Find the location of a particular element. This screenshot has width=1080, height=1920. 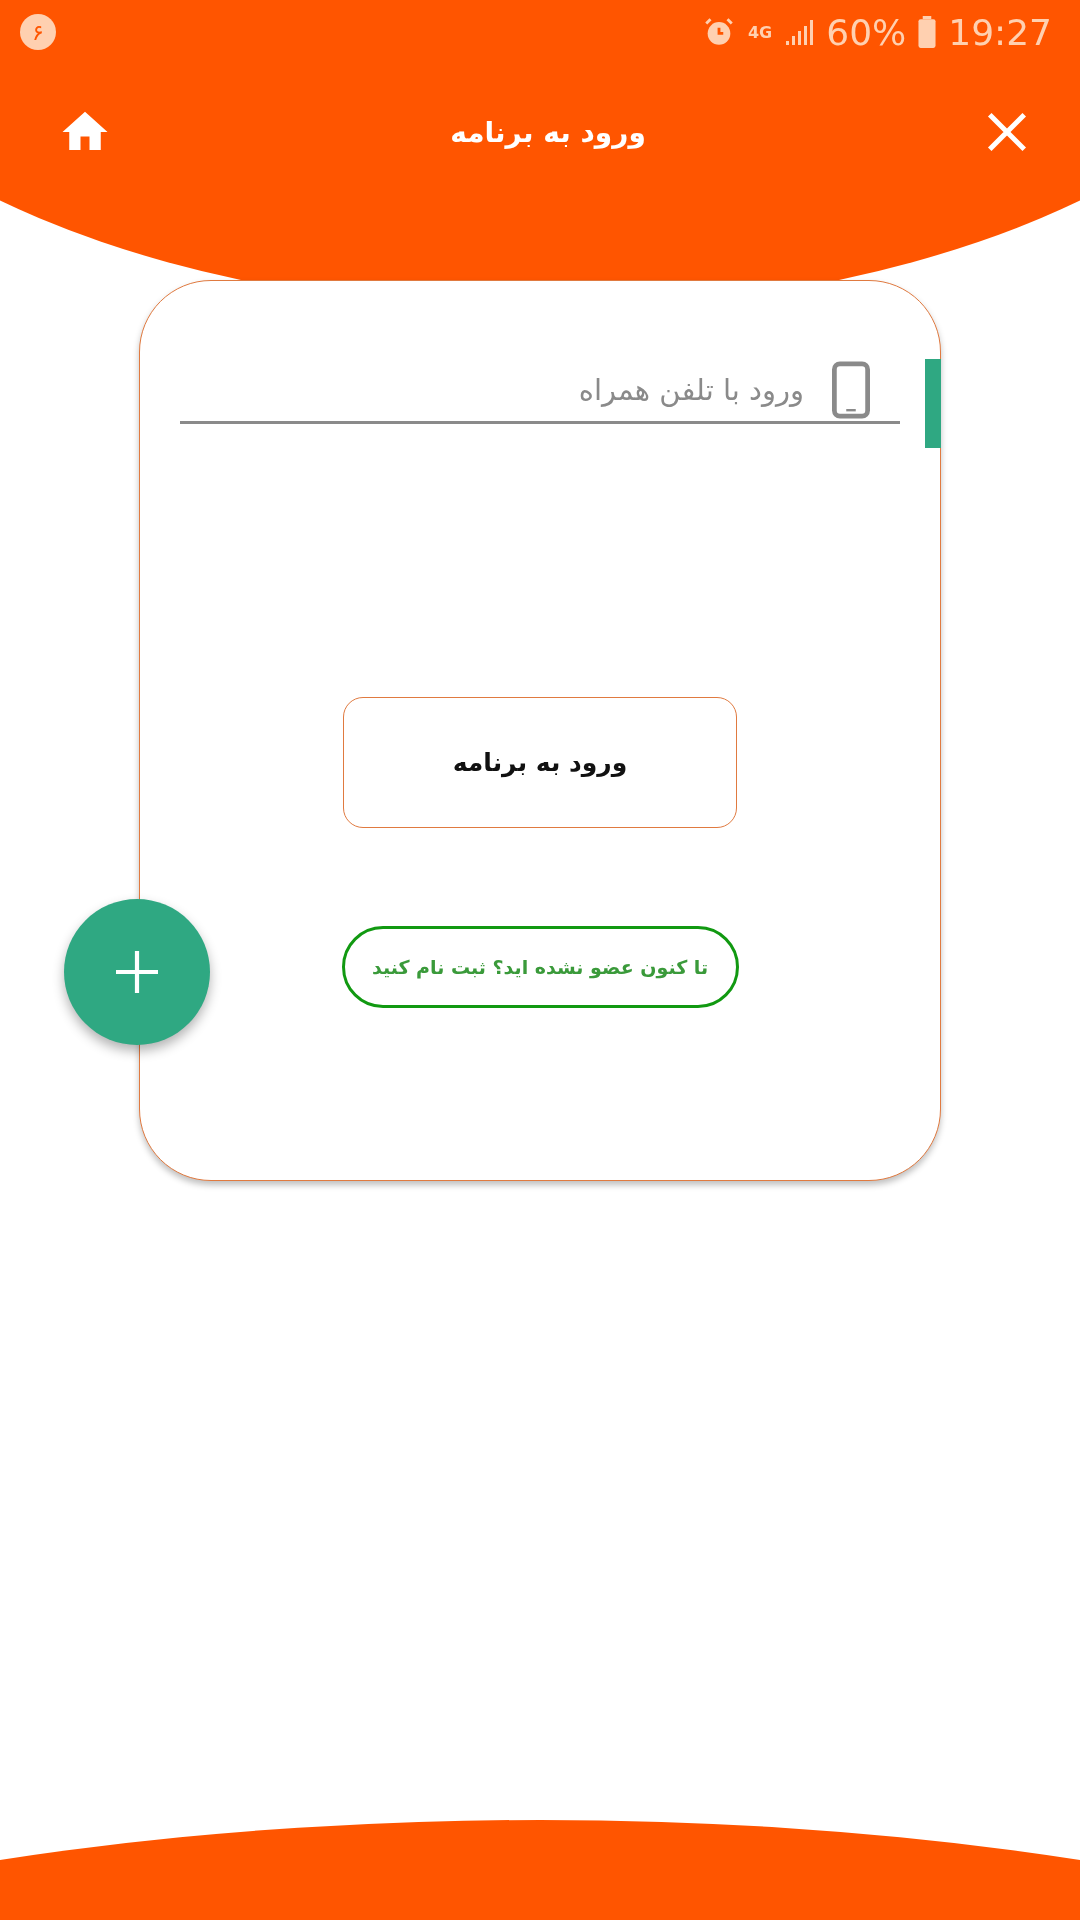

battery-percent: 60% is located at coordinates (866, 32).